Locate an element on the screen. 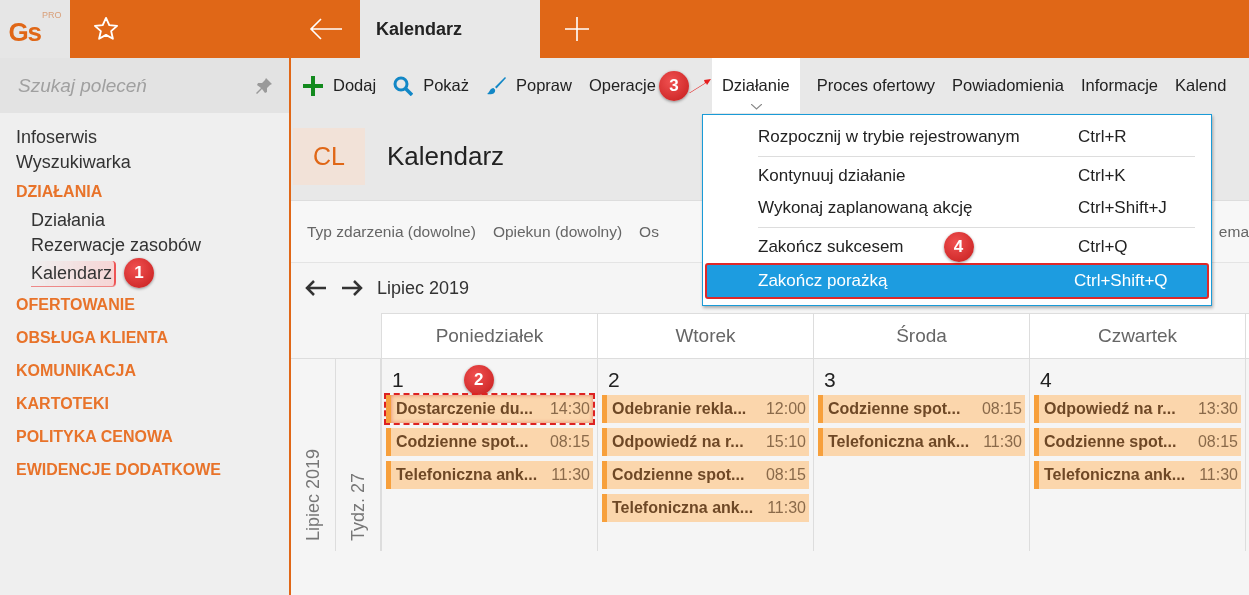 The height and width of the screenshot is (595, 1249). brush-icon is located at coordinates (496, 85).